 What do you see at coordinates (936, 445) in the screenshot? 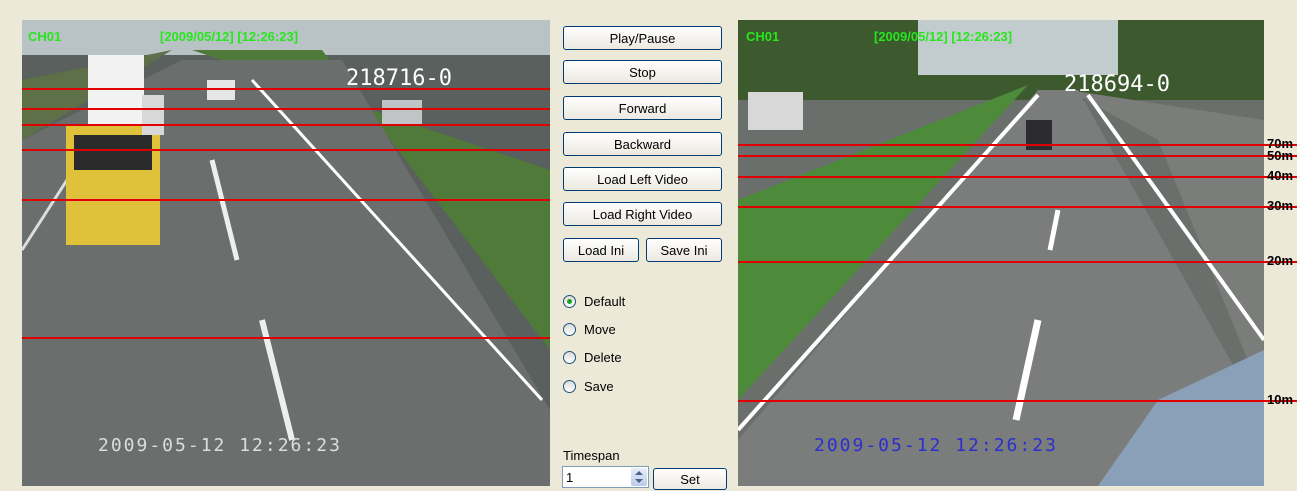
I see `right-timestamp: 2009-05-12 12:26:23` at bounding box center [936, 445].